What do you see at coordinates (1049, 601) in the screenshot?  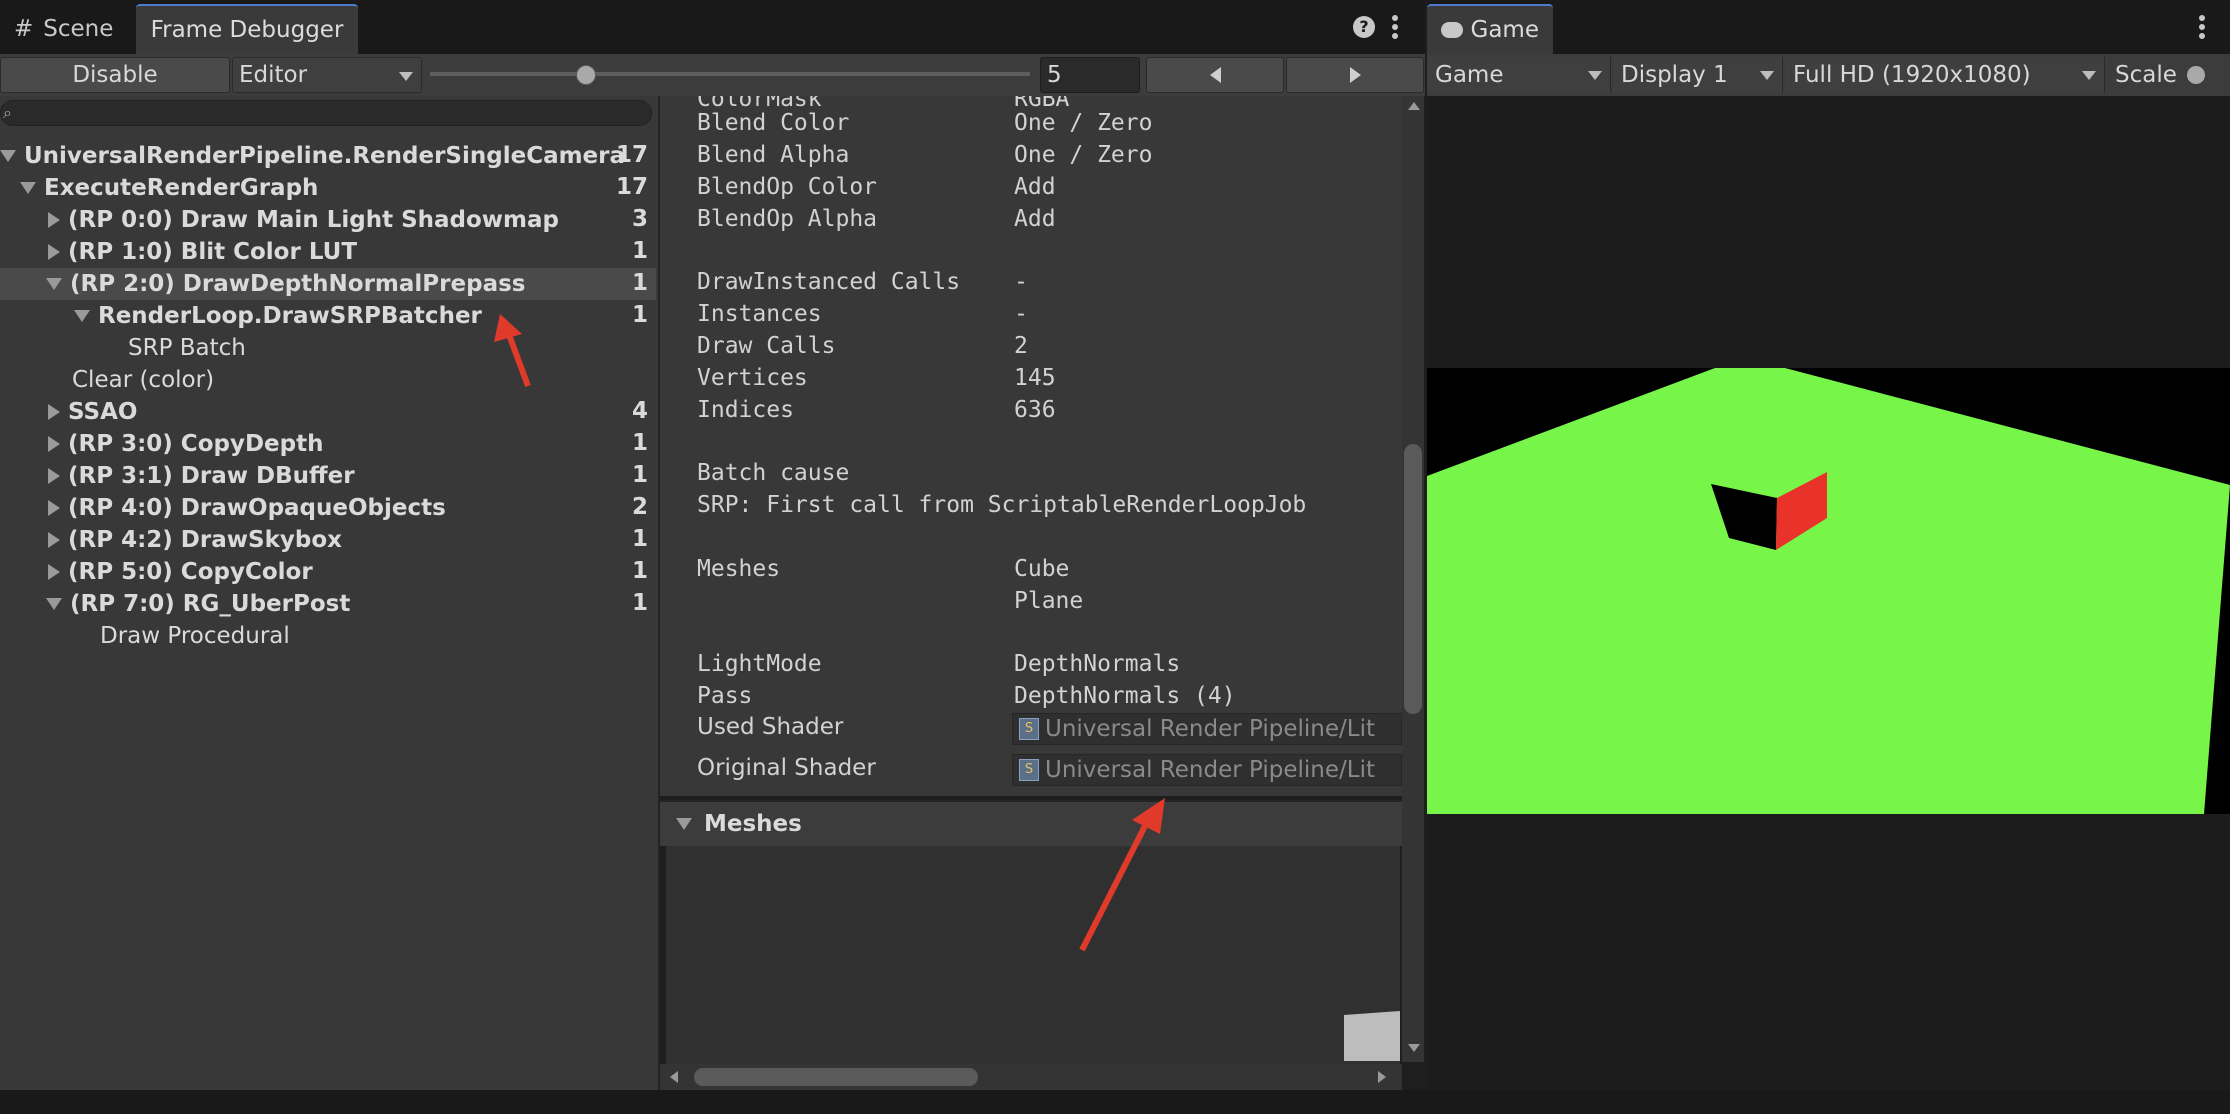 I see `mesh-name: Plane` at bounding box center [1049, 601].